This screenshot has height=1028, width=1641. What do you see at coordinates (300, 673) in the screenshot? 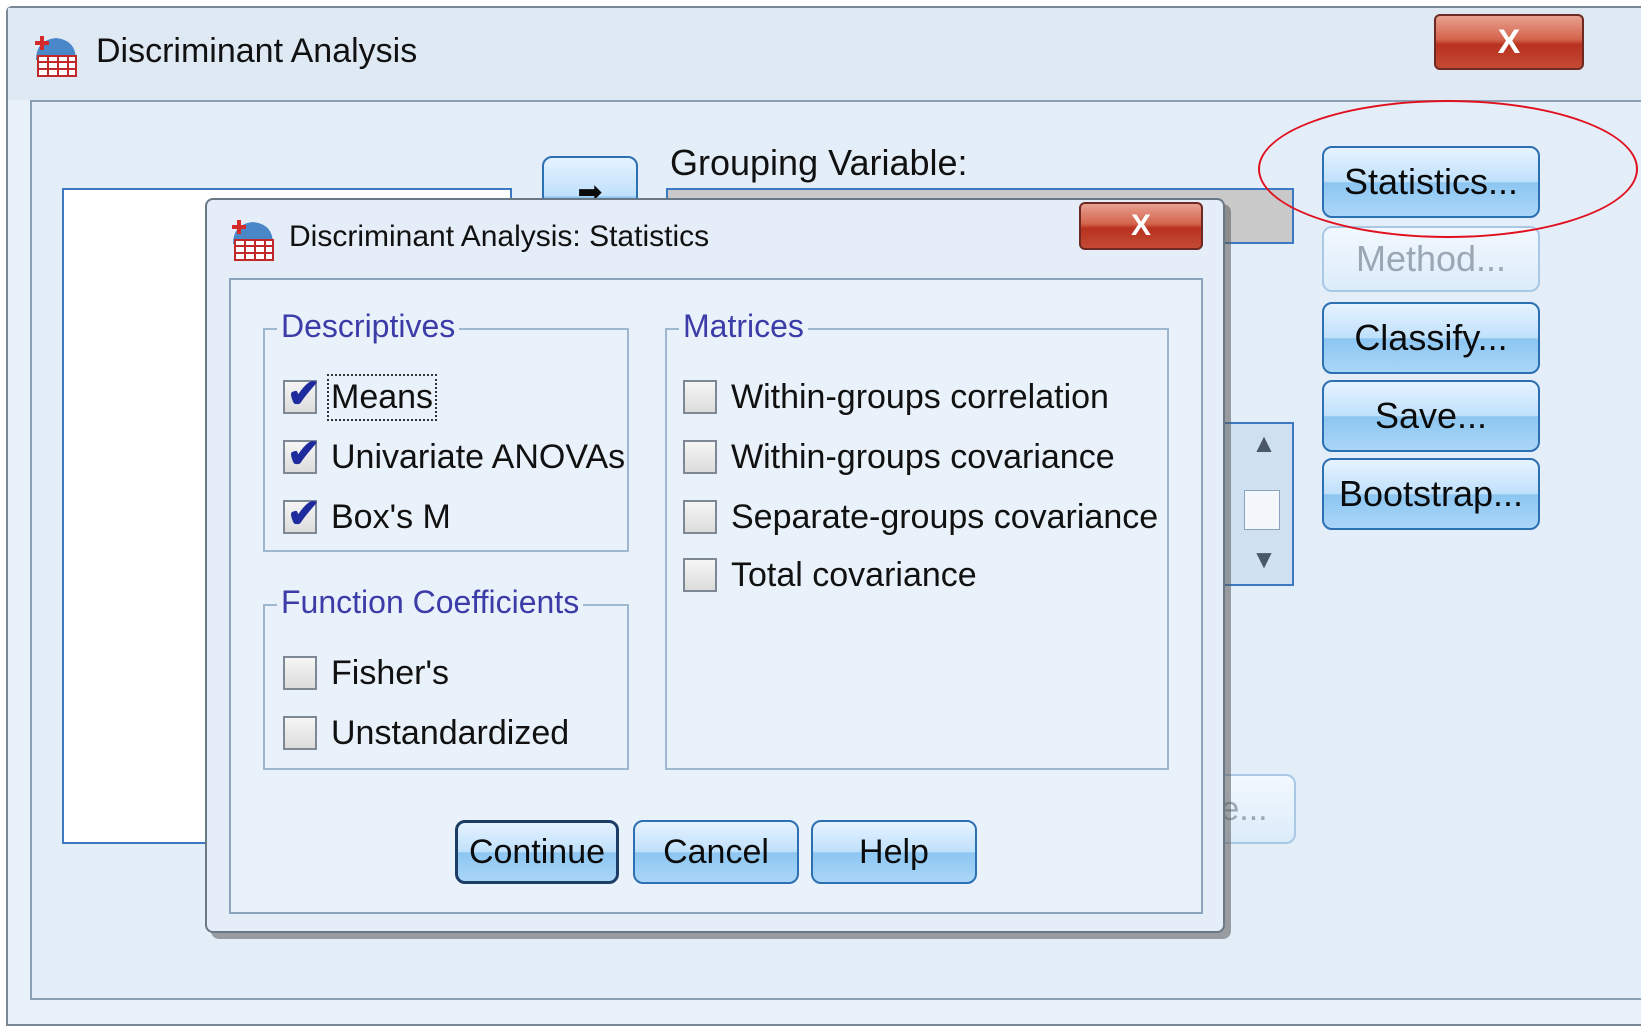
I see `fishers-checkbox` at bounding box center [300, 673].